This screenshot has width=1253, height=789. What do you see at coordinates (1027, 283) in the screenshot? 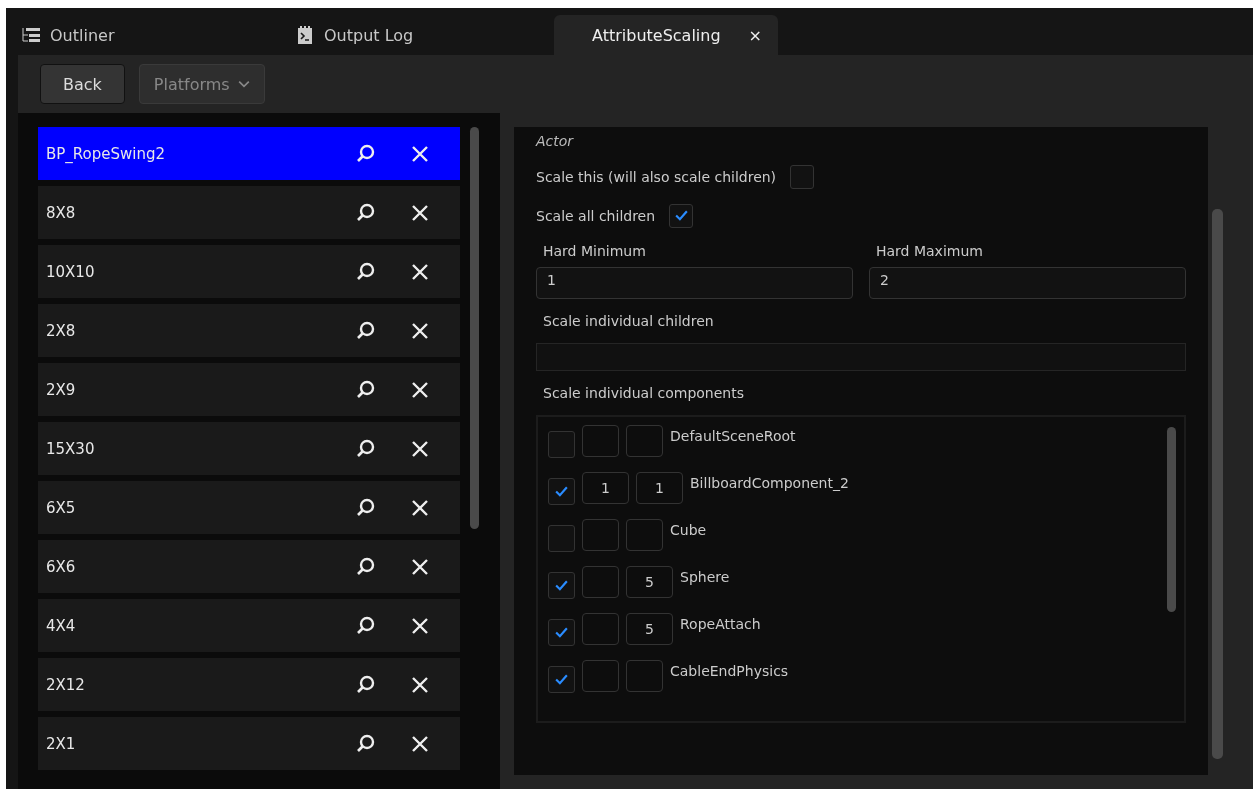
I see `input-field: 2` at bounding box center [1027, 283].